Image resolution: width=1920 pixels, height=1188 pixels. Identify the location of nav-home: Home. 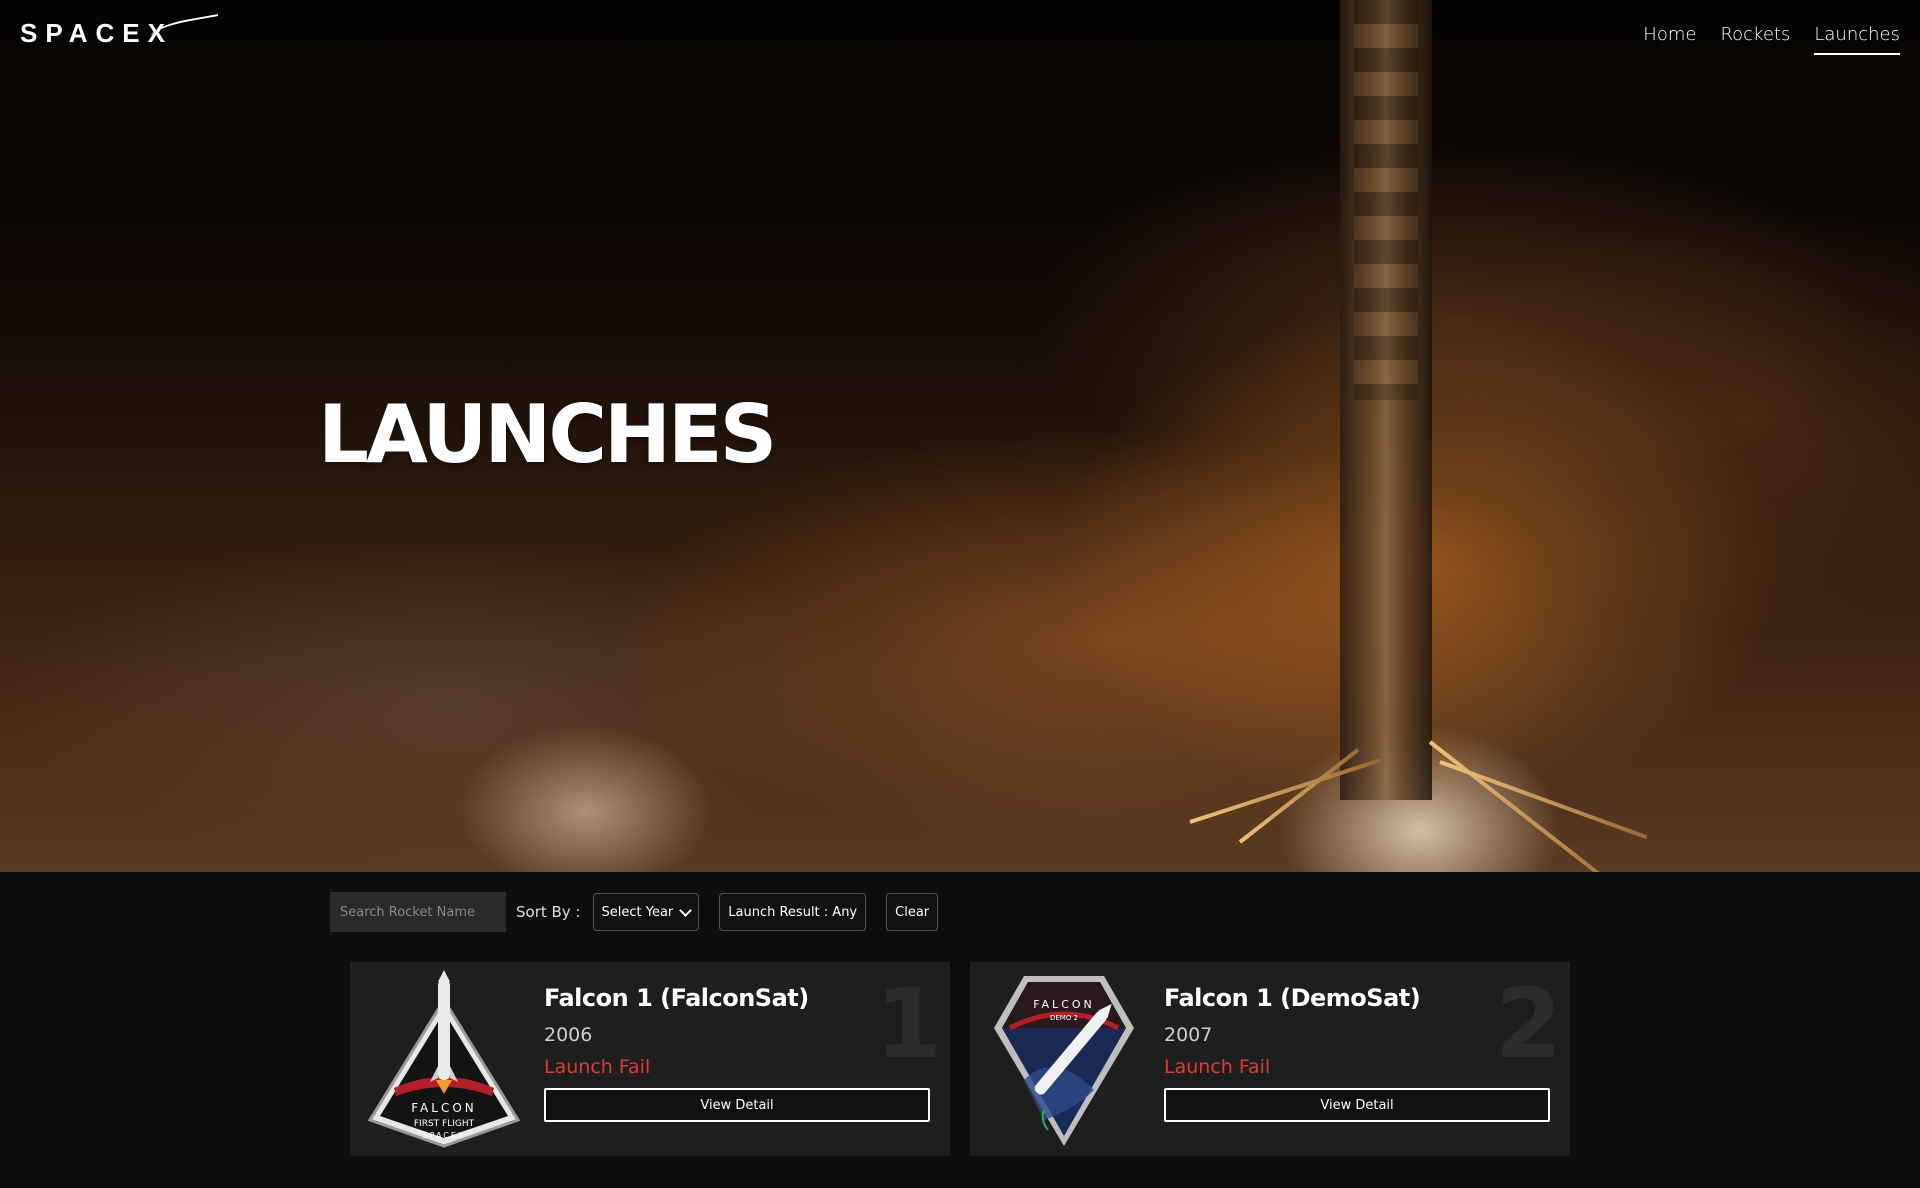
(1669, 39).